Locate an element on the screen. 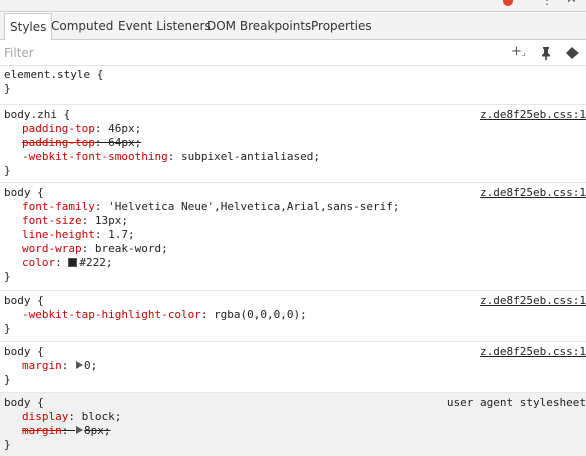 This screenshot has width=586, height=456. color-swatch-icon is located at coordinates (73, 262).